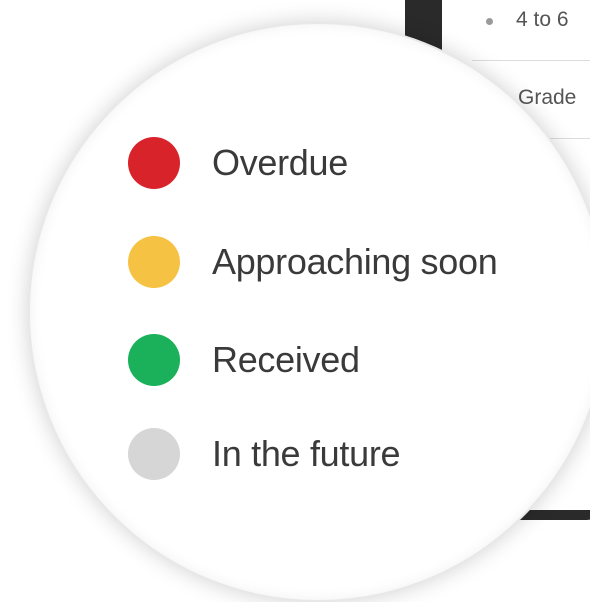  What do you see at coordinates (154, 262) in the screenshot?
I see `yellow-dot-icon` at bounding box center [154, 262].